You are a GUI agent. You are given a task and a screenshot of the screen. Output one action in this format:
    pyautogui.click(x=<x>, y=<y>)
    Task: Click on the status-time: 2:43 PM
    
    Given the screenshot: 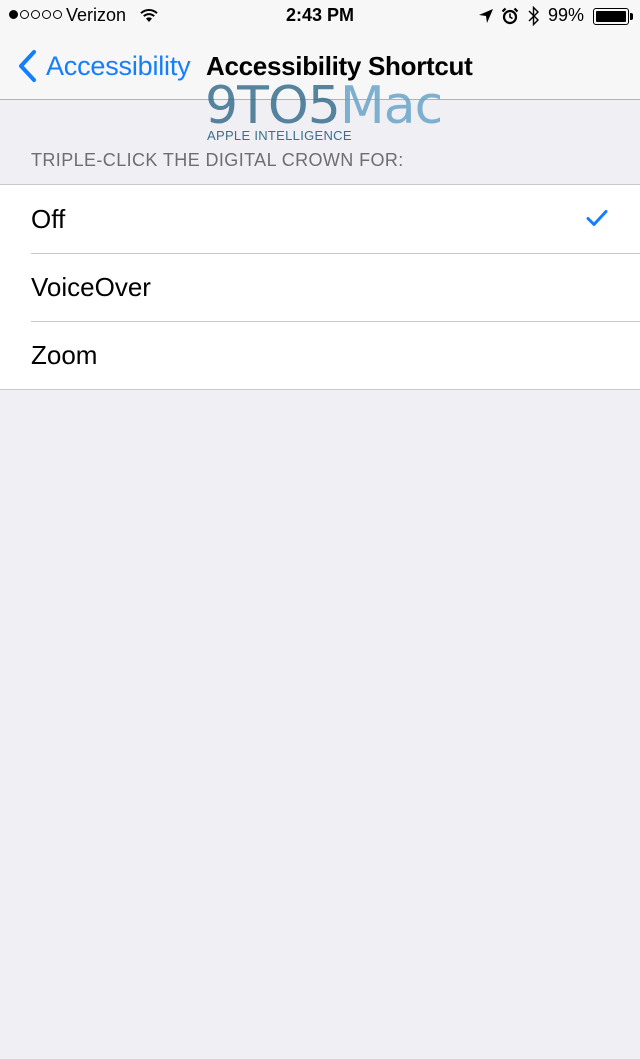 What is the action you would take?
    pyautogui.click(x=320, y=15)
    